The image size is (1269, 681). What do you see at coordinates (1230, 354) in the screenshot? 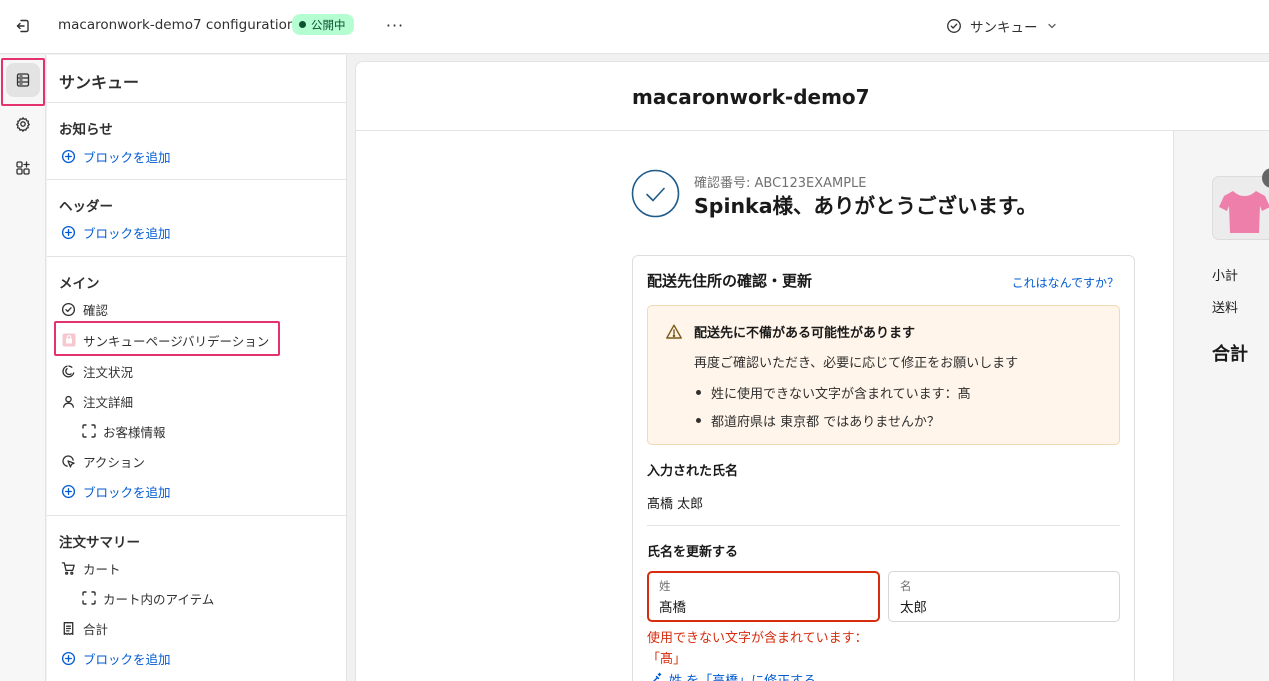
I see `total-label: 合計` at bounding box center [1230, 354].